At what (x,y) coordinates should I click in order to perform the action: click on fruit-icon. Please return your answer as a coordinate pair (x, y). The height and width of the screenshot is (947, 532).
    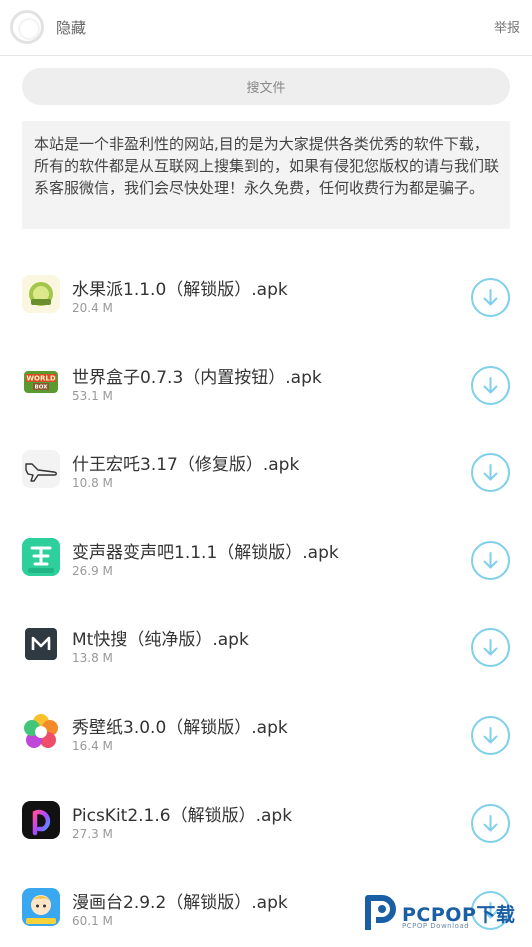
    Looking at the image, I should click on (41, 294).